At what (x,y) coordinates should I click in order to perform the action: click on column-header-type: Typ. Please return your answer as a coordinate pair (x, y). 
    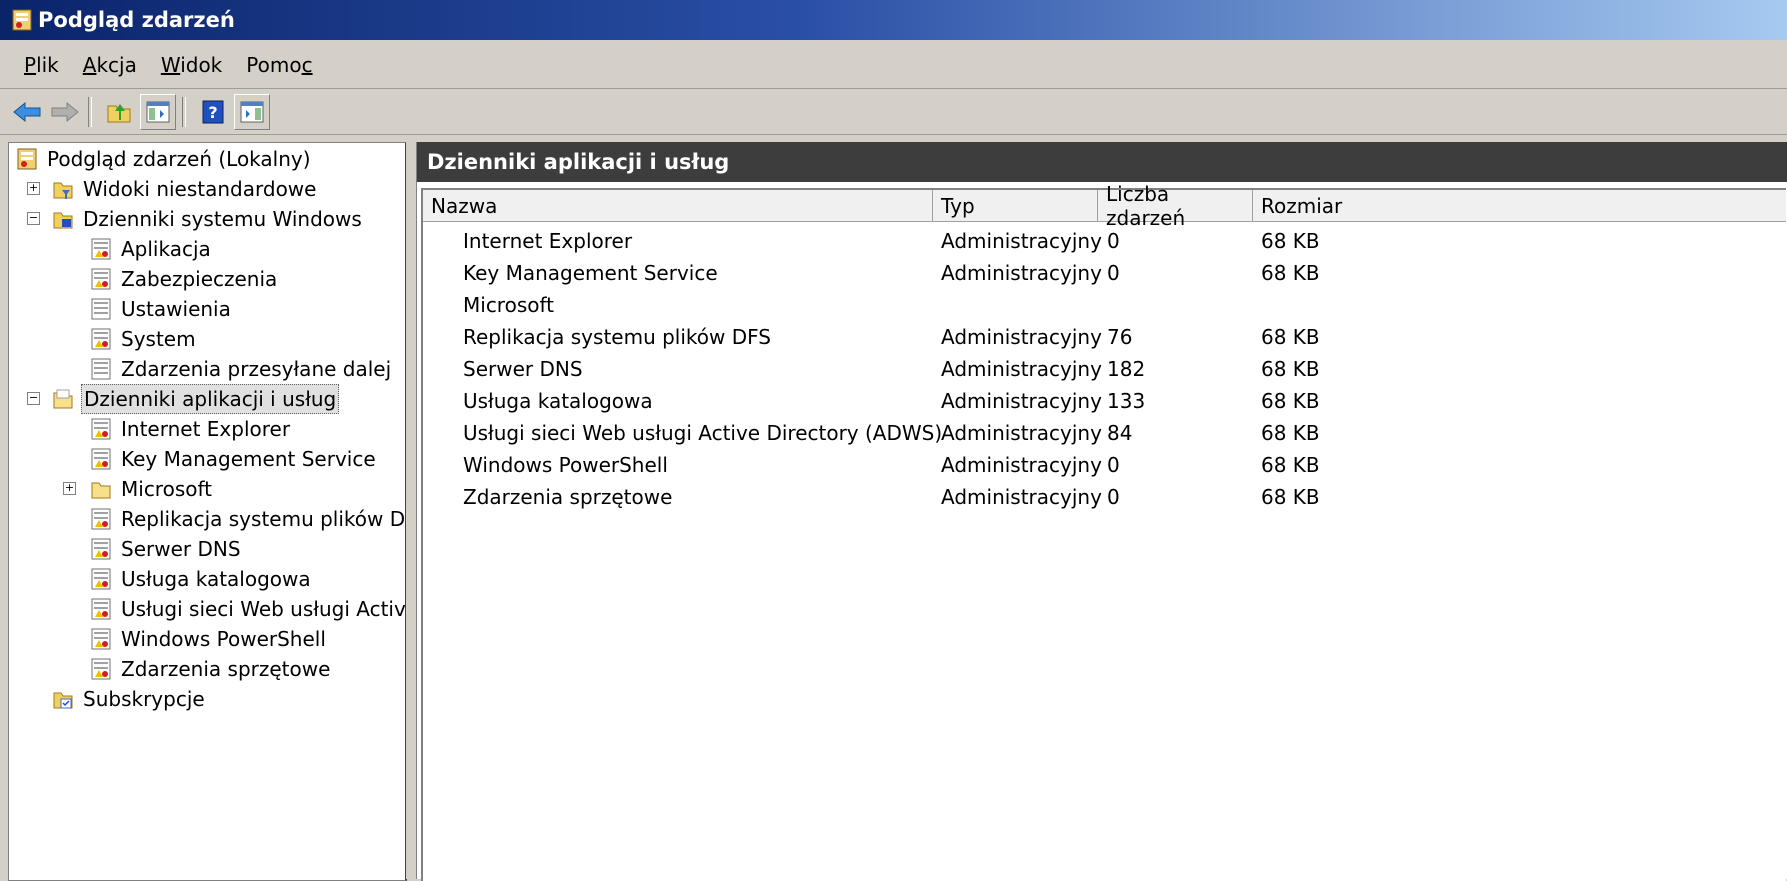
    Looking at the image, I should click on (1015, 206).